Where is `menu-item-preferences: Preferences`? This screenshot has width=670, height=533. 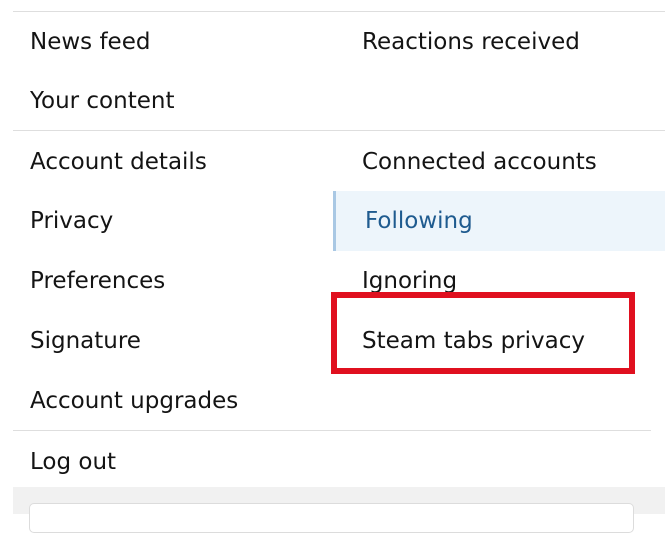
menu-item-preferences: Preferences is located at coordinates (97, 281).